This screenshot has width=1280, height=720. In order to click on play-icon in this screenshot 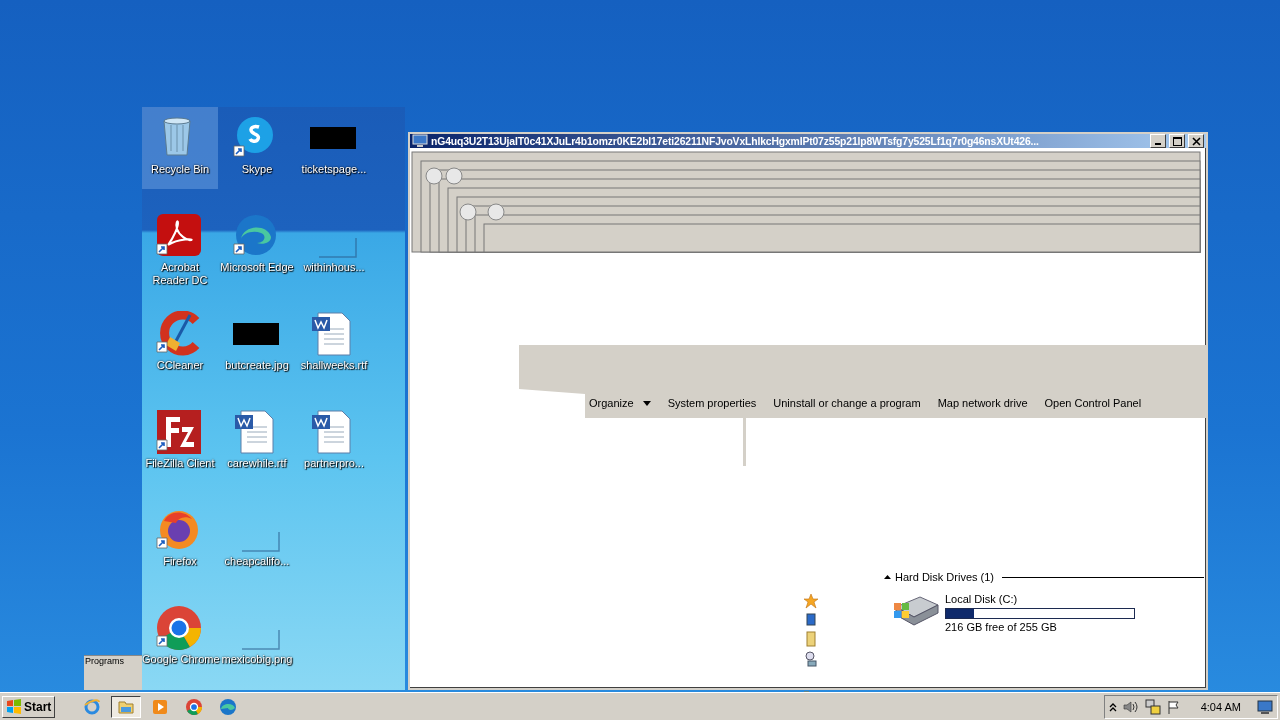, I will do `click(160, 706)`.